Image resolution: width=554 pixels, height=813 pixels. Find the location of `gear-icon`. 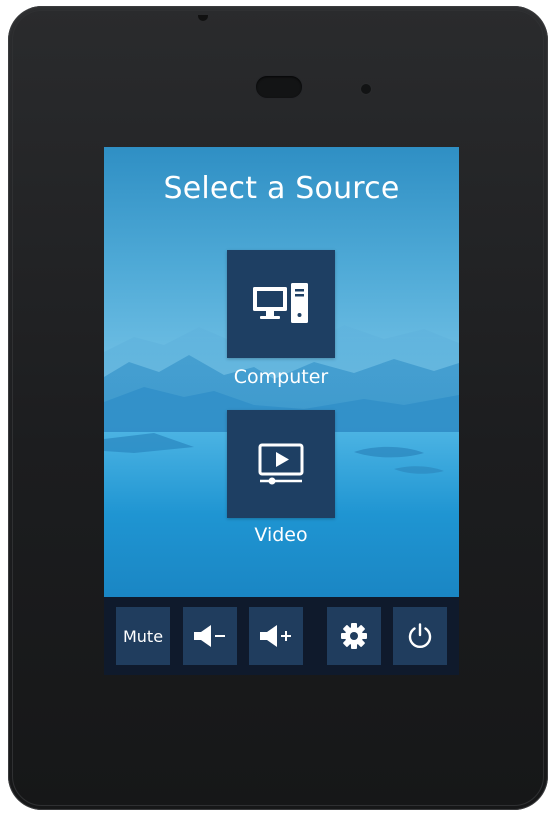

gear-icon is located at coordinates (354, 636).